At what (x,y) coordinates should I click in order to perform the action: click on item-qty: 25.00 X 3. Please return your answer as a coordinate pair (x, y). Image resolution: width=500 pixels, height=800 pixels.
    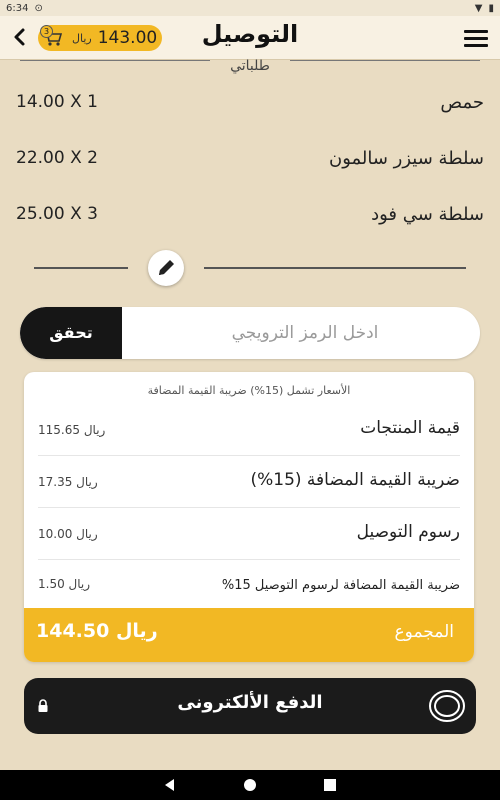
    Looking at the image, I should click on (57, 214).